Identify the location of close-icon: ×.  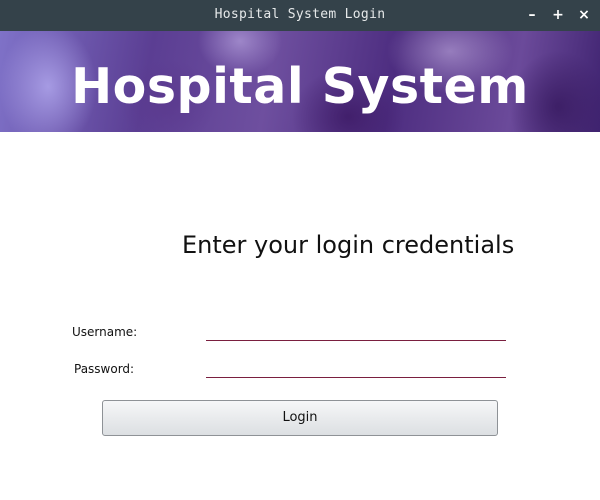
(584, 15).